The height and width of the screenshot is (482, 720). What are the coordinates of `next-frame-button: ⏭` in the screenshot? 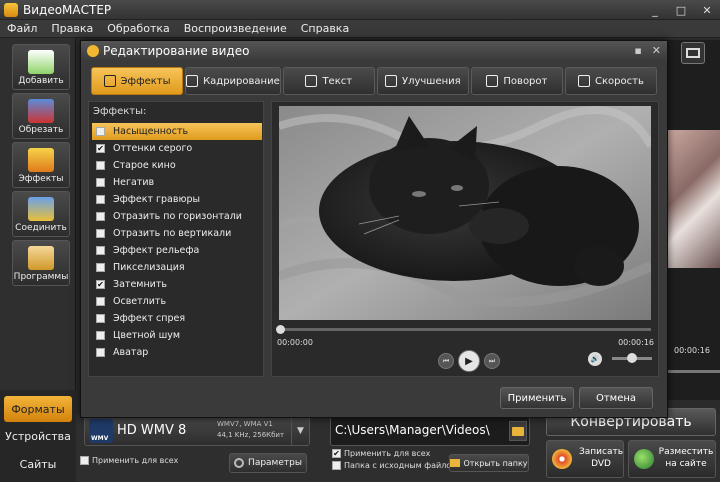 It's located at (492, 361).